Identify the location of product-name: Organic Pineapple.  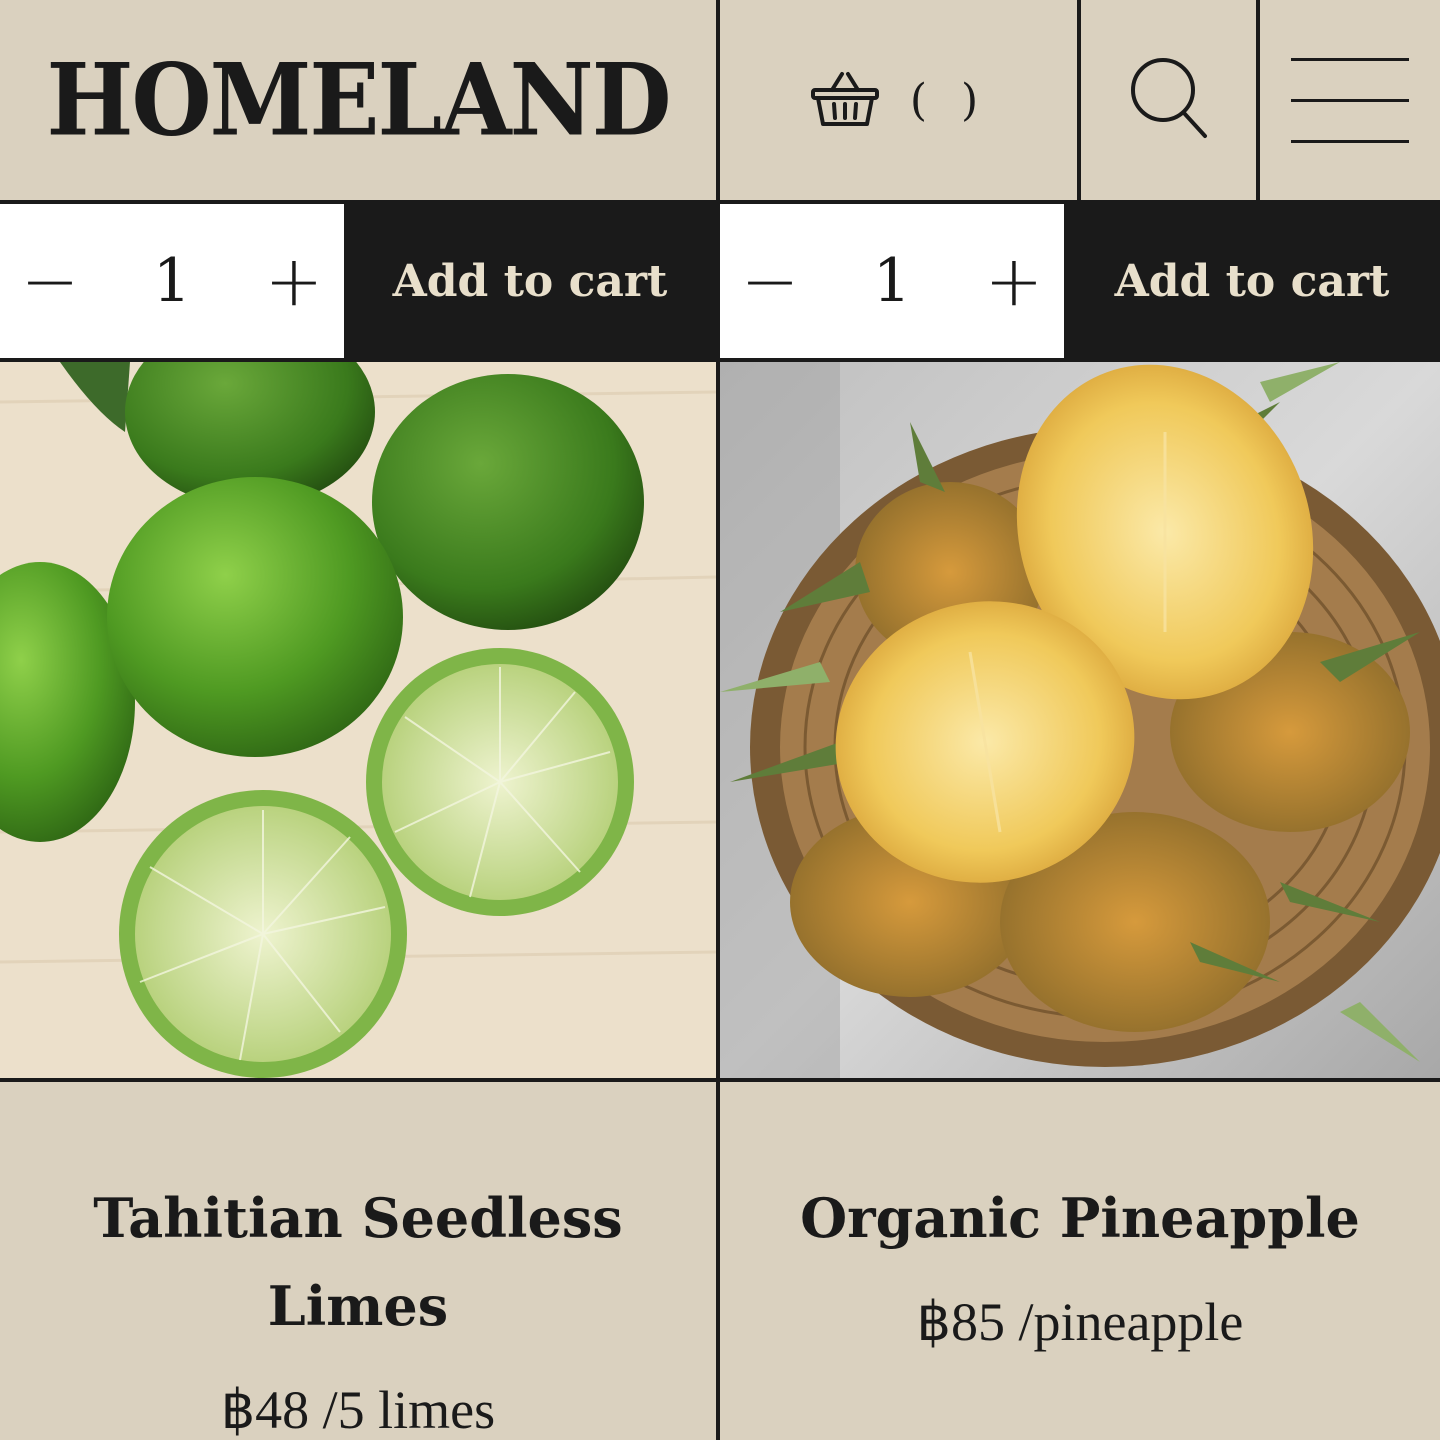
(1080, 1218).